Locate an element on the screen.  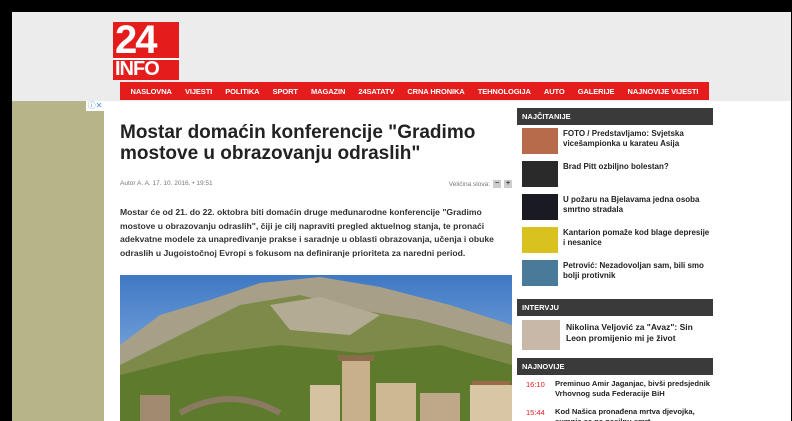
newest-heading: NAJNOVIJE is located at coordinates (615, 366).